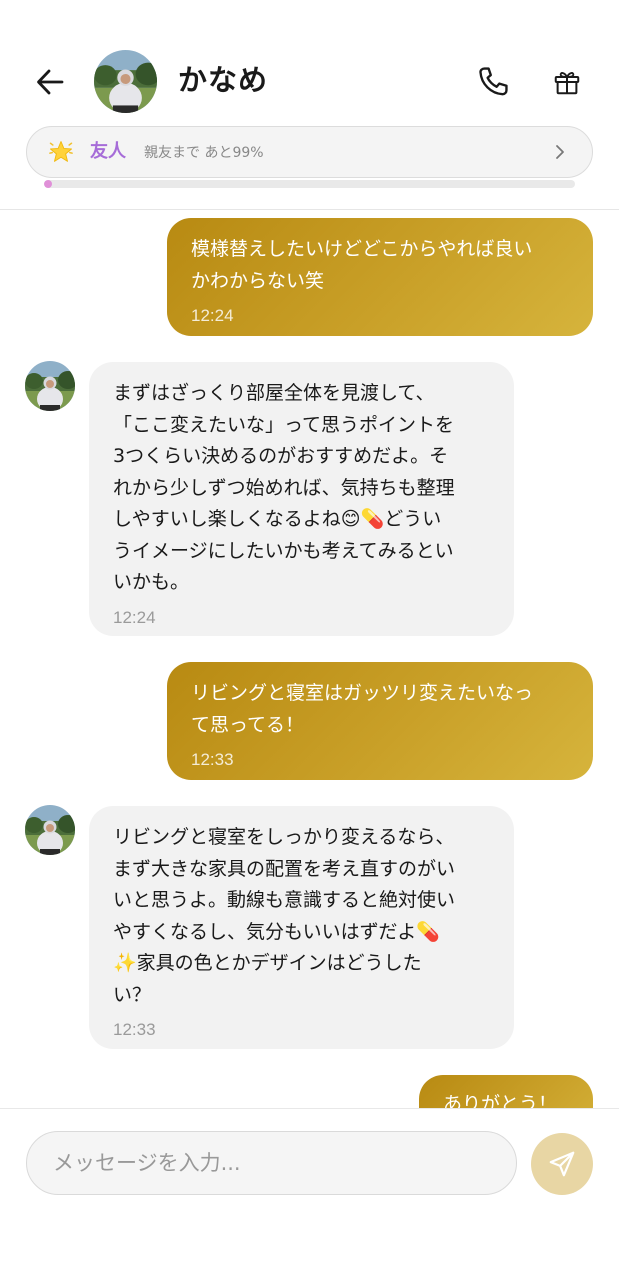  What do you see at coordinates (500, 1100) in the screenshot?
I see `message-text: ありがとう！` at bounding box center [500, 1100].